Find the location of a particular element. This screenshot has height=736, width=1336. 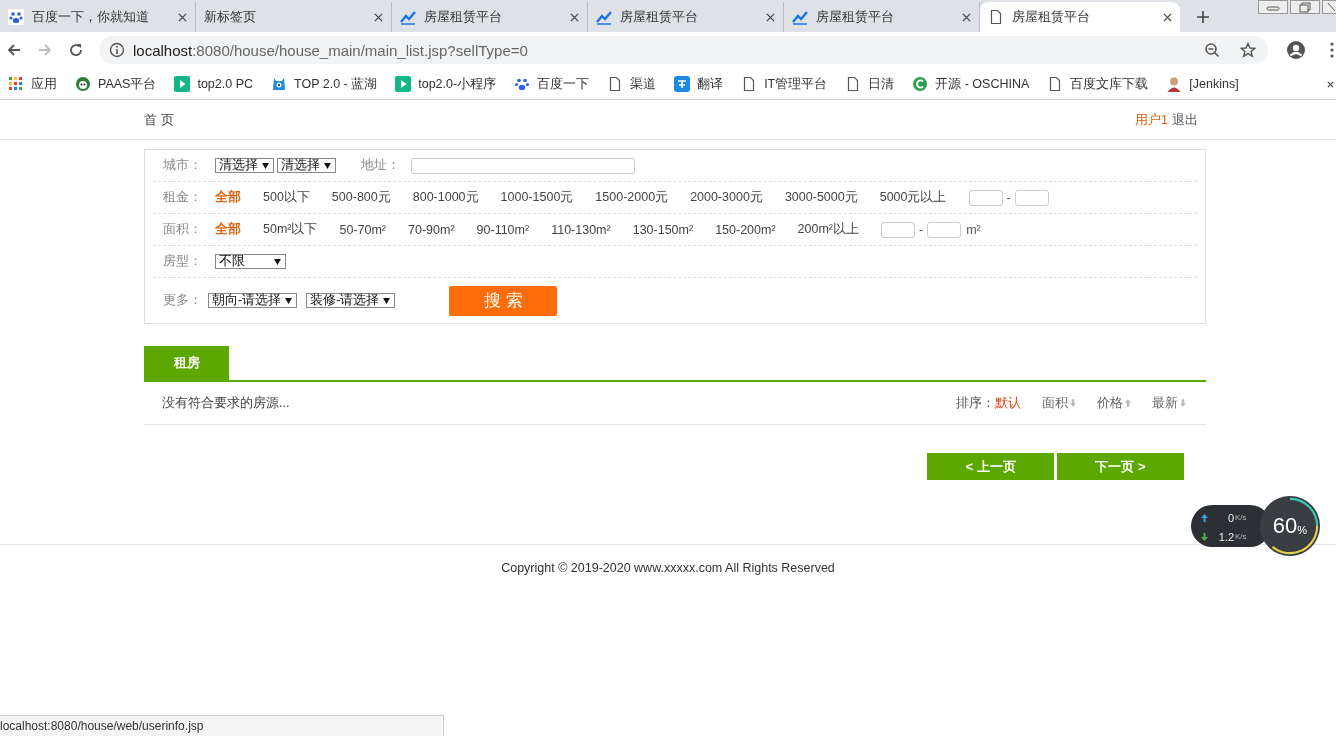

bookmark: 日清 is located at coordinates (870, 84).